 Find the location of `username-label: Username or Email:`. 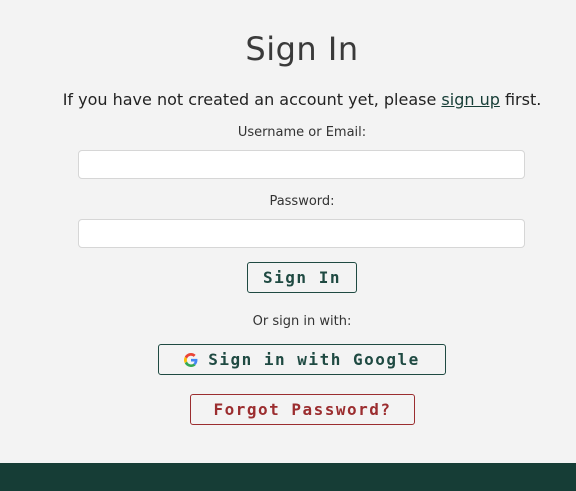

username-label: Username or Email: is located at coordinates (302, 132).